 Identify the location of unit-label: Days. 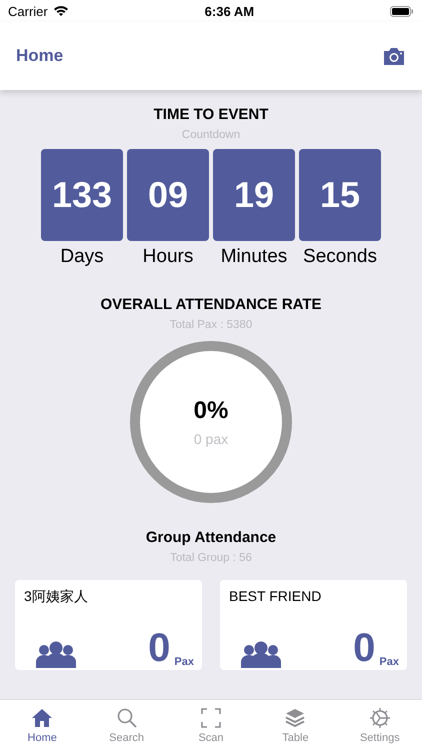
(82, 257).